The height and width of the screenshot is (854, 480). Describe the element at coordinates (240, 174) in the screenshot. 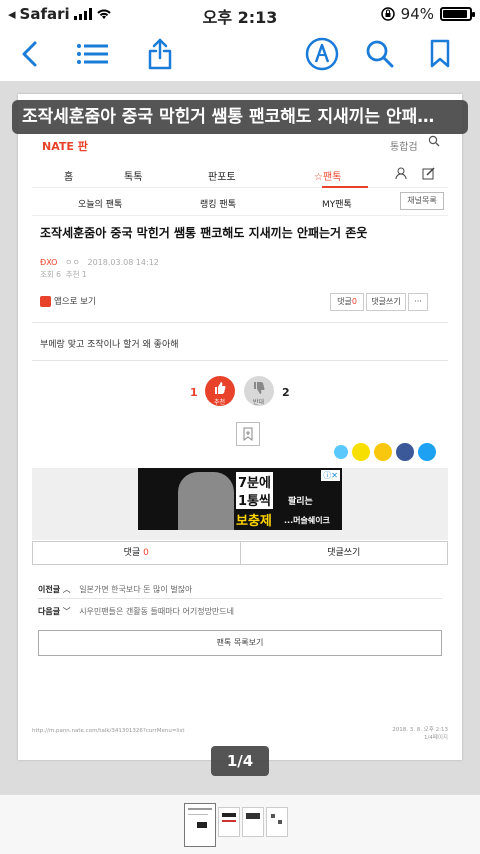

I see `main-nav: 홈 톡톡 판포토 ☆팬톡` at that location.